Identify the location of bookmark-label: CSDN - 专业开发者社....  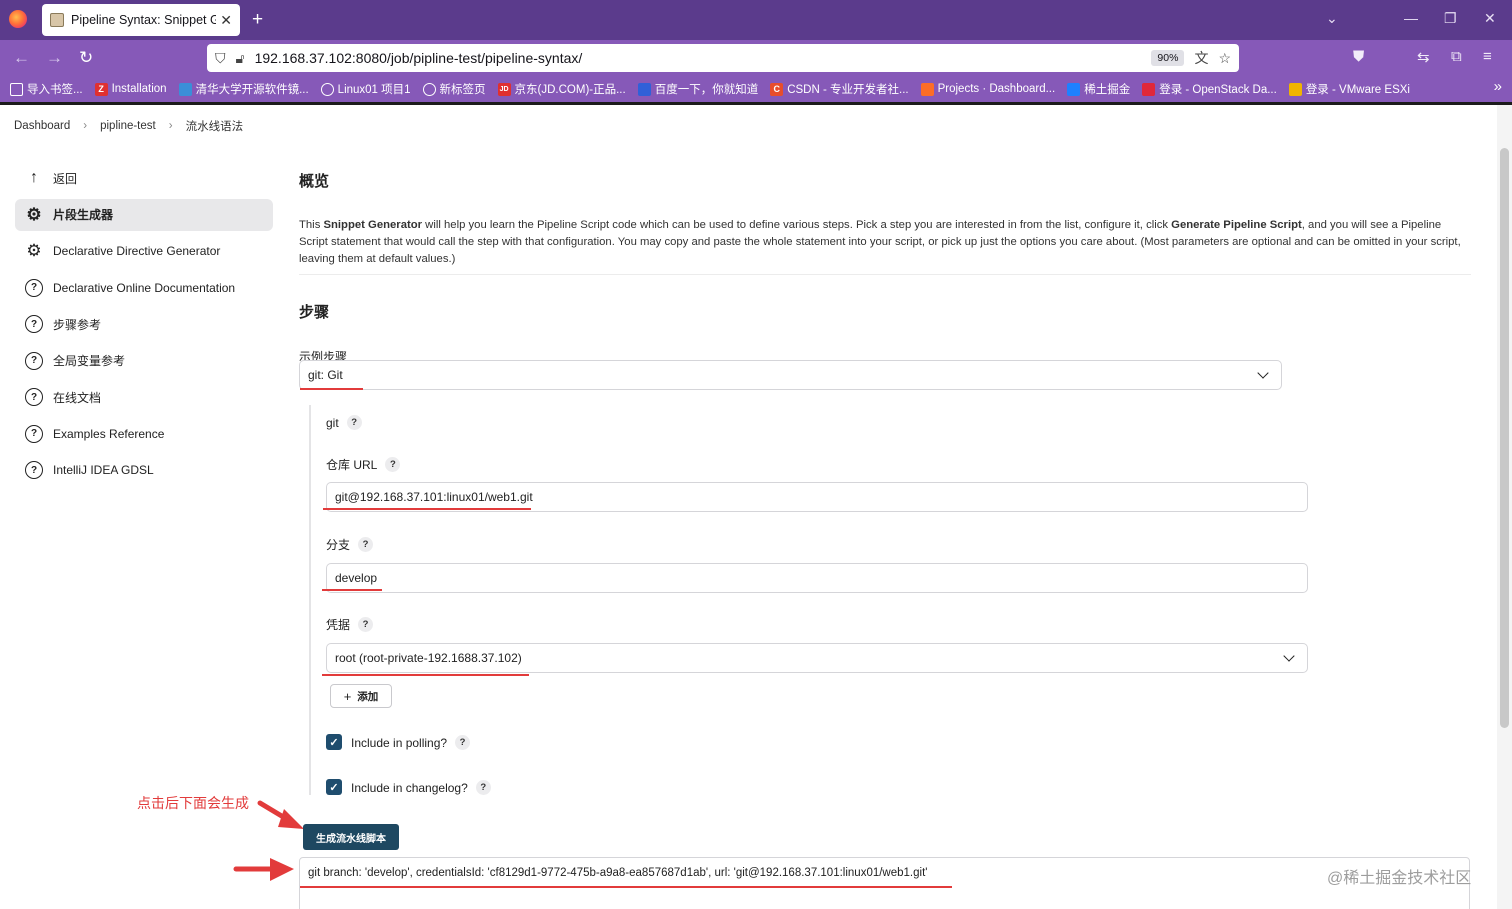
(848, 90).